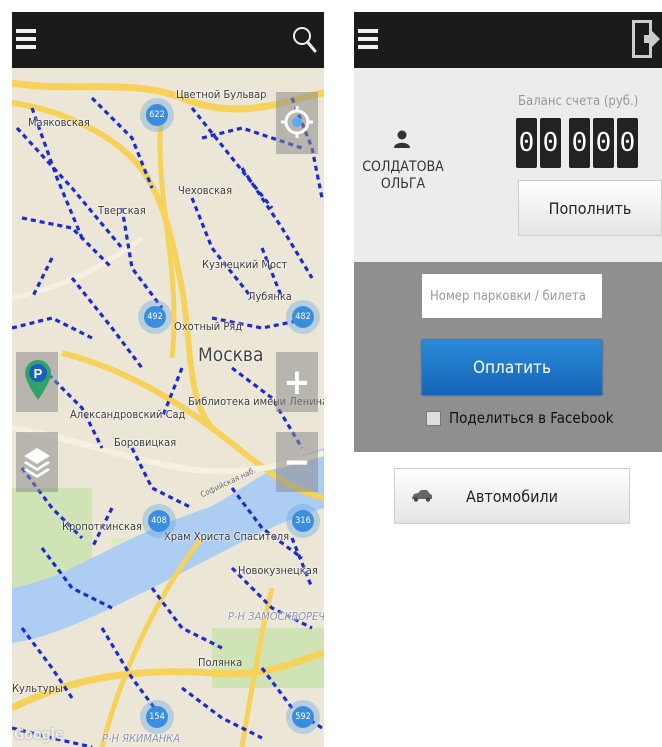 The image size is (662, 747). Describe the element at coordinates (512, 296) in the screenshot. I see `ticket-number-input` at that location.